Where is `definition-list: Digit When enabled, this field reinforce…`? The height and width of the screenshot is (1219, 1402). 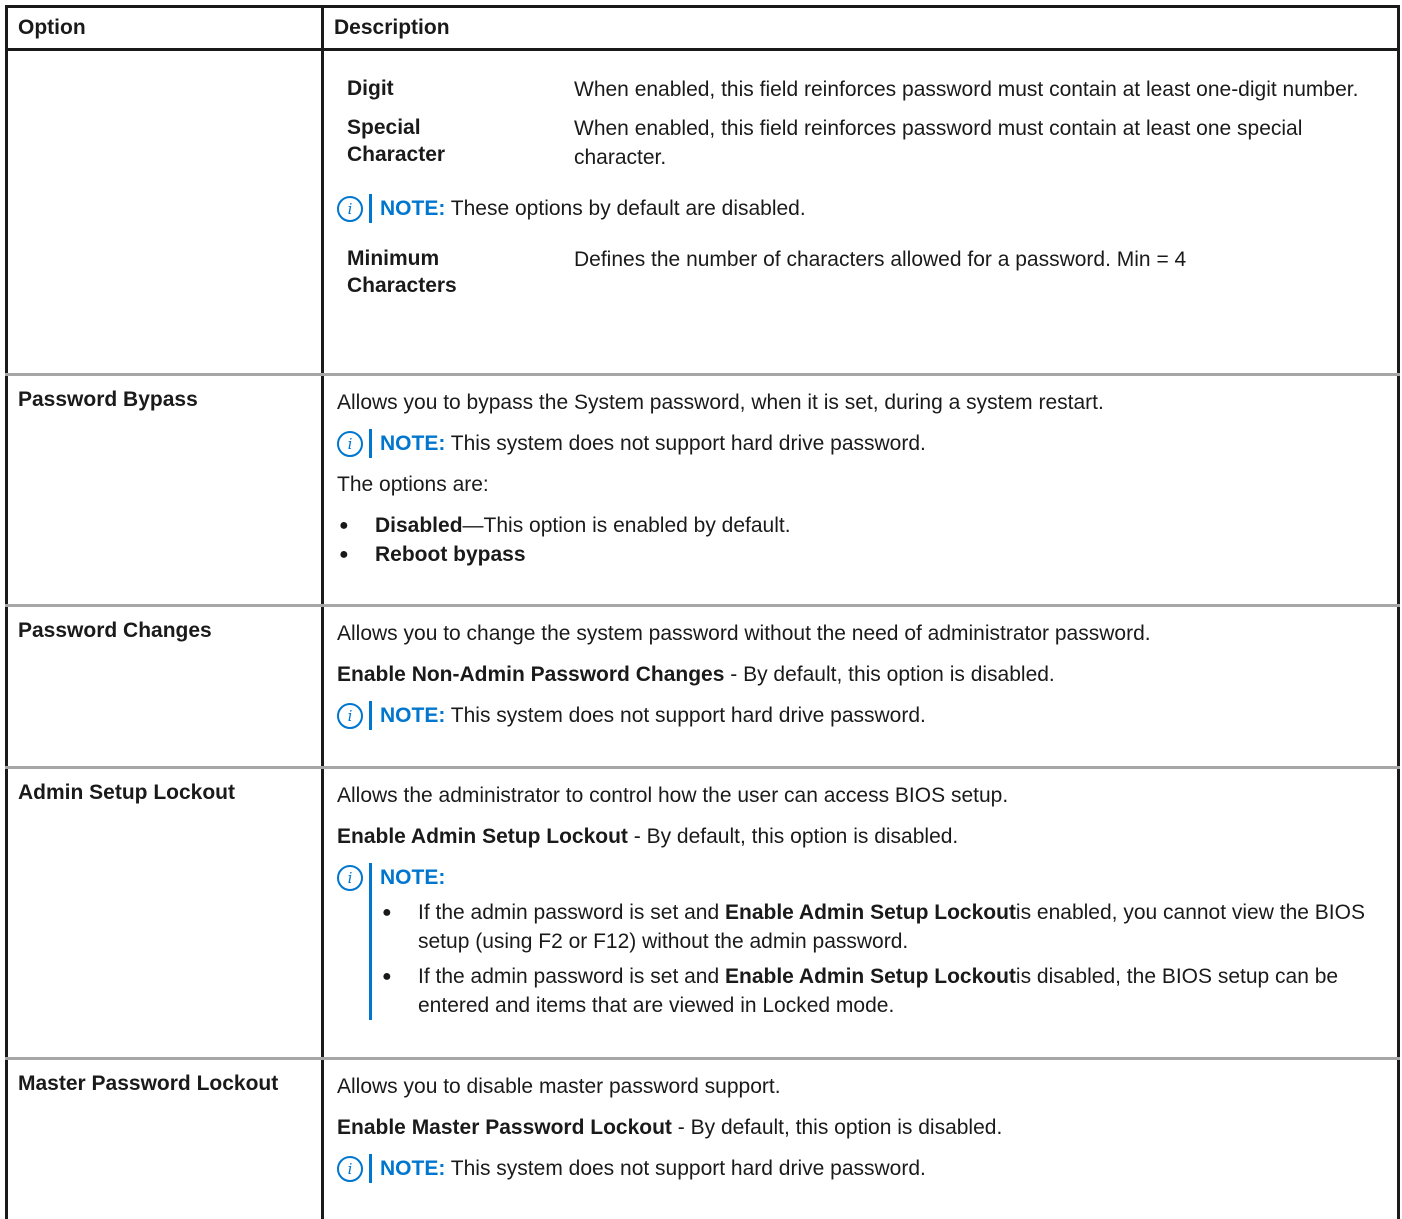 definition-list: Digit When enabled, this field reinforce… is located at coordinates (860, 123).